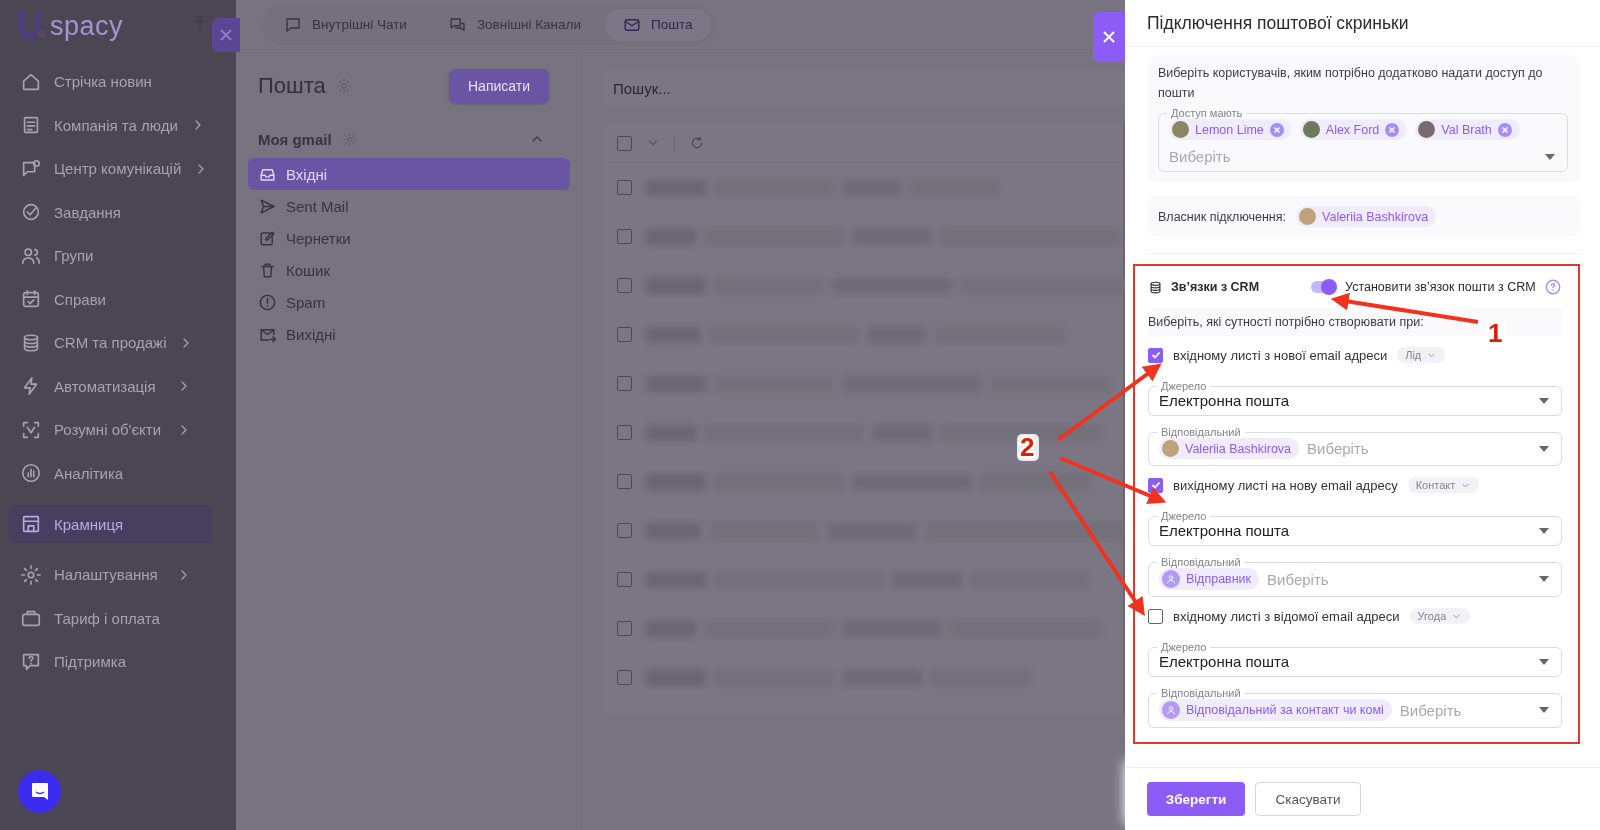 The image size is (1600, 830). Describe the element at coordinates (267, 270) in the screenshot. I see `trash-icon` at that location.